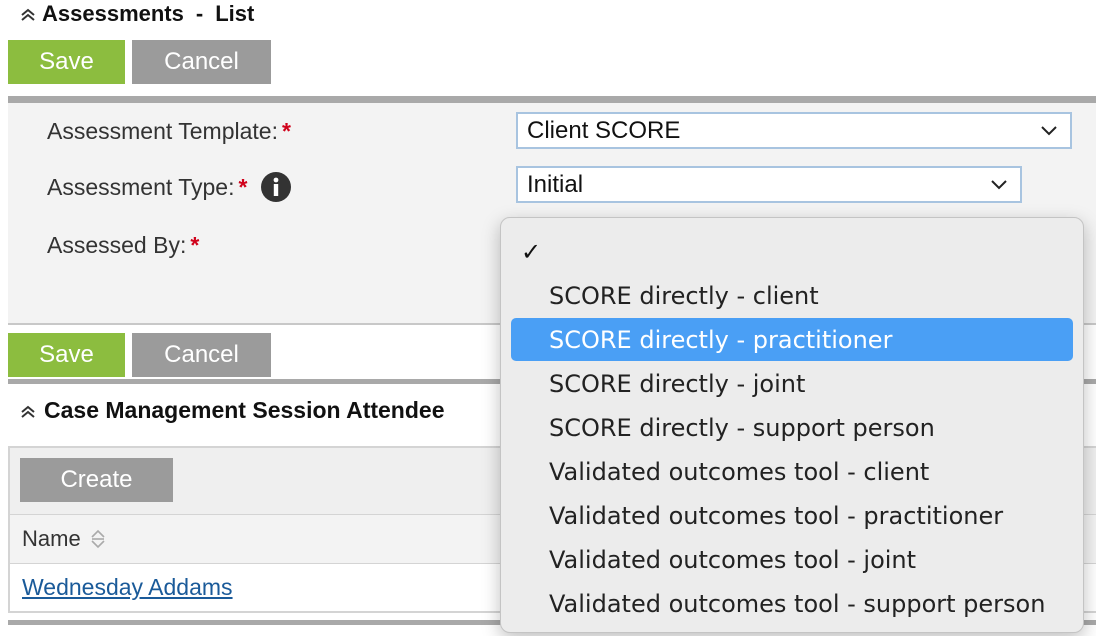 This screenshot has width=1096, height=636. Describe the element at coordinates (792, 427) in the screenshot. I see `dropdown-option: SCORE directly - support person` at that location.